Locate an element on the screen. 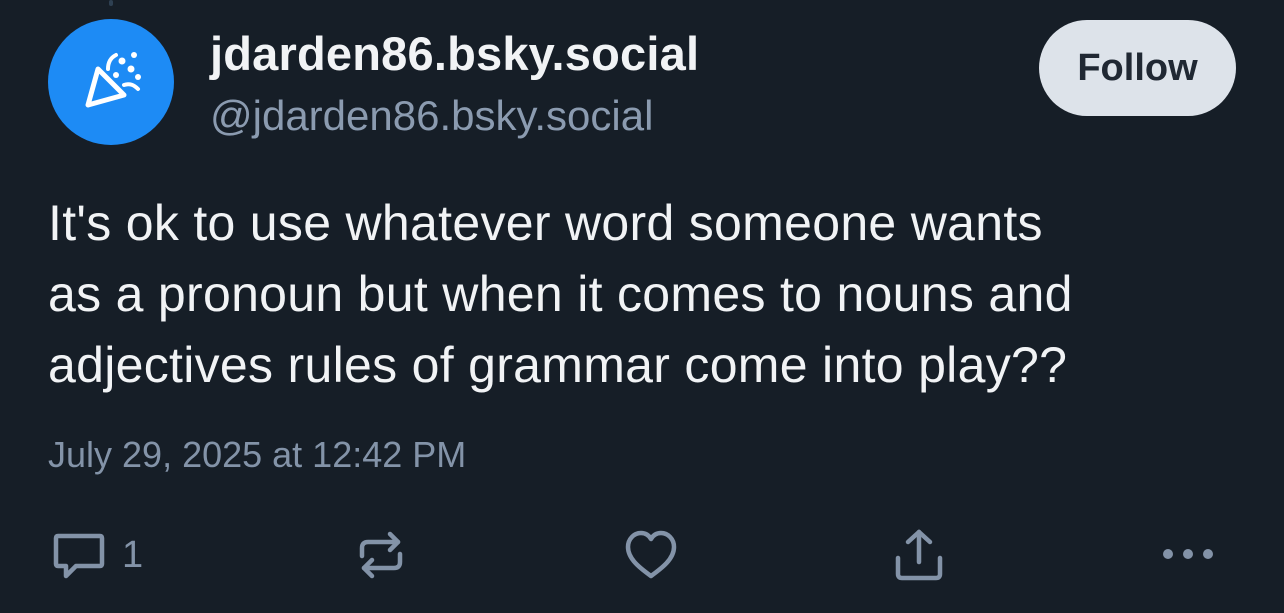 This screenshot has height=613, width=1284. avatar is located at coordinates (111, 82).